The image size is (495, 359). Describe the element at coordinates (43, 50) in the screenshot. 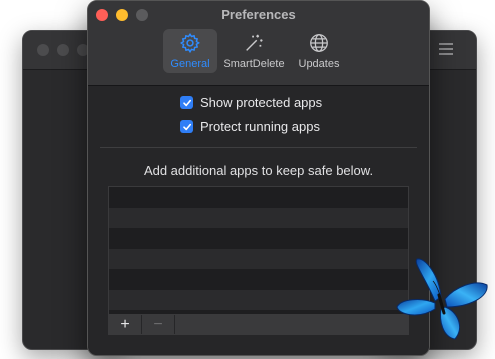

I see `inactive-close-icon` at that location.